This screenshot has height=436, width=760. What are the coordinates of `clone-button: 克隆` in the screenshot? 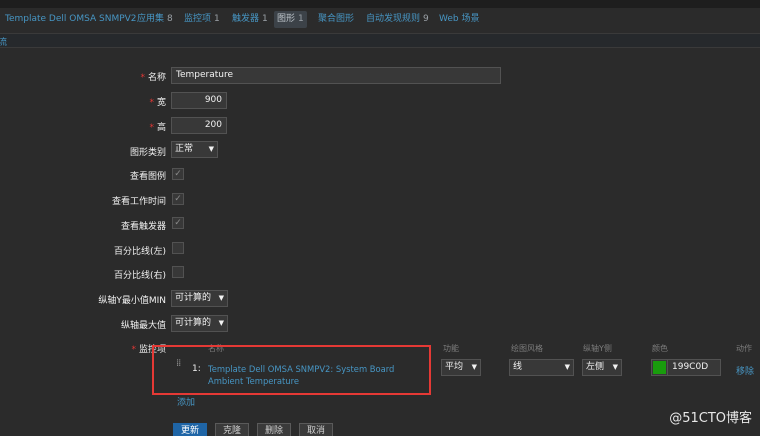 It's located at (232, 429).